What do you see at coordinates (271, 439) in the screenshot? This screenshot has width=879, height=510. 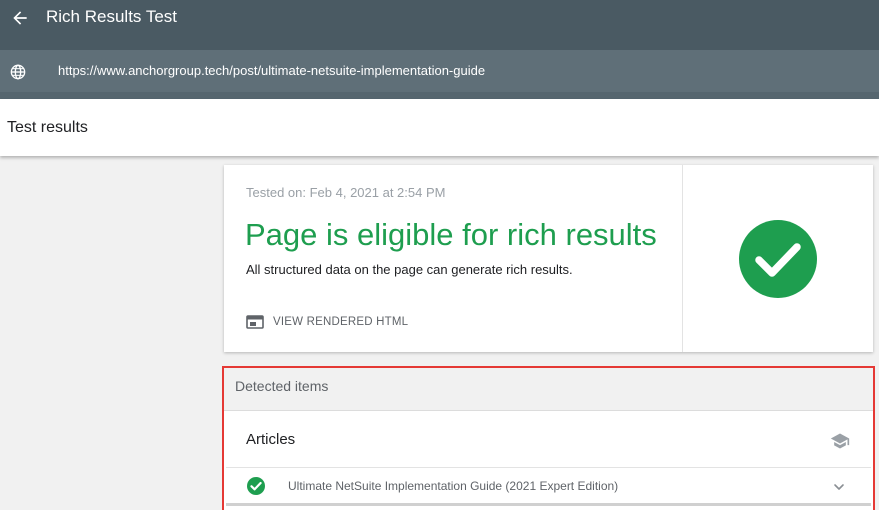 I see `articles-section-title: Articles` at bounding box center [271, 439].